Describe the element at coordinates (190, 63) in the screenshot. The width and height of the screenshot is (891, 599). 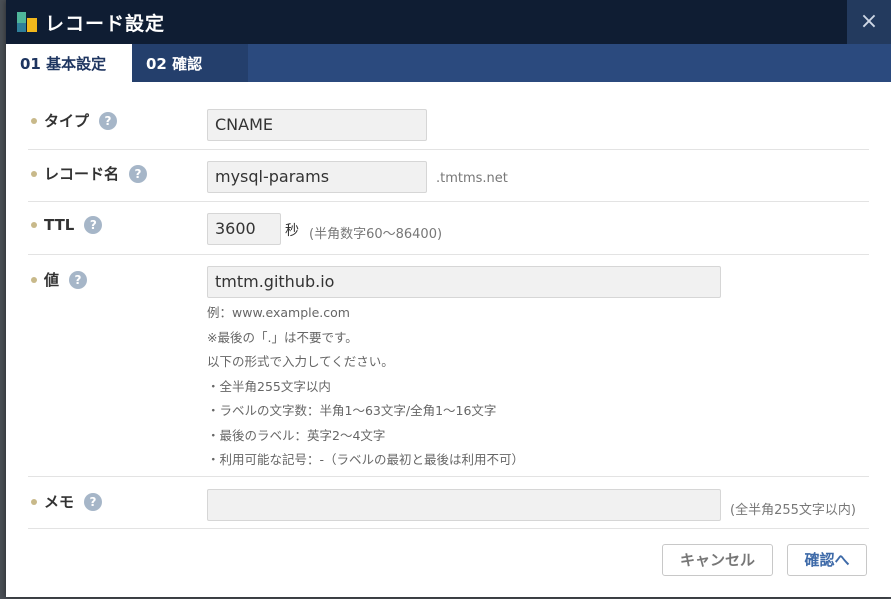
I see `tab-confirm: 02 確認` at that location.